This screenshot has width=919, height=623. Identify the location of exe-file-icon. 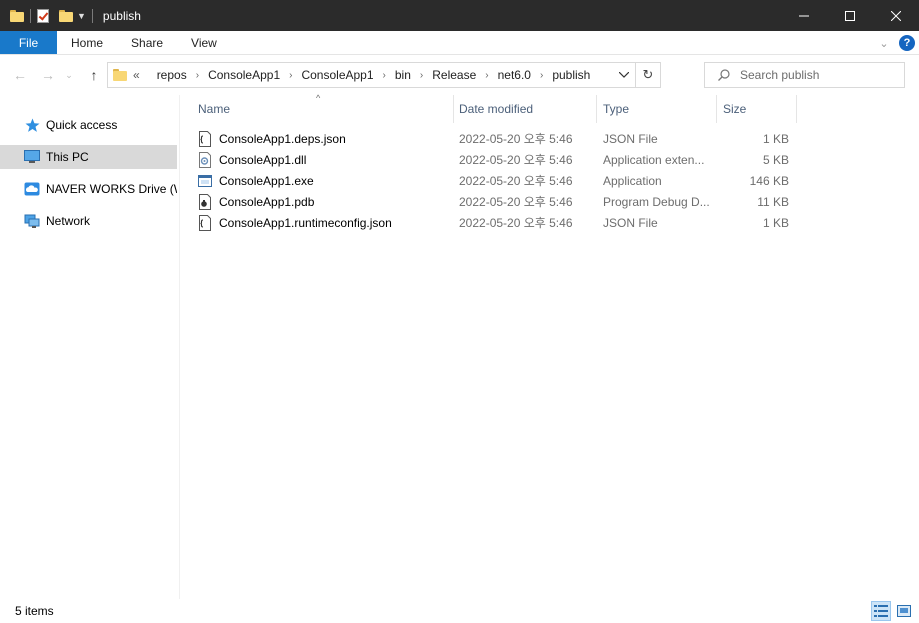
(205, 180).